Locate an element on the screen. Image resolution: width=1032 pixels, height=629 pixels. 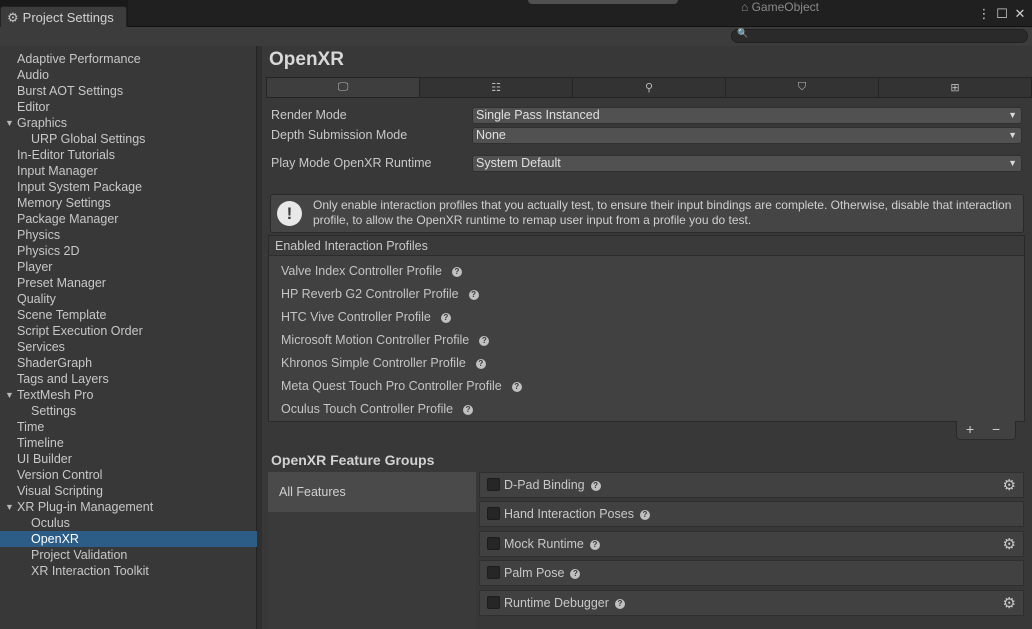
profile-label: HP Reverb G2 Controller Profile is located at coordinates (370, 294).